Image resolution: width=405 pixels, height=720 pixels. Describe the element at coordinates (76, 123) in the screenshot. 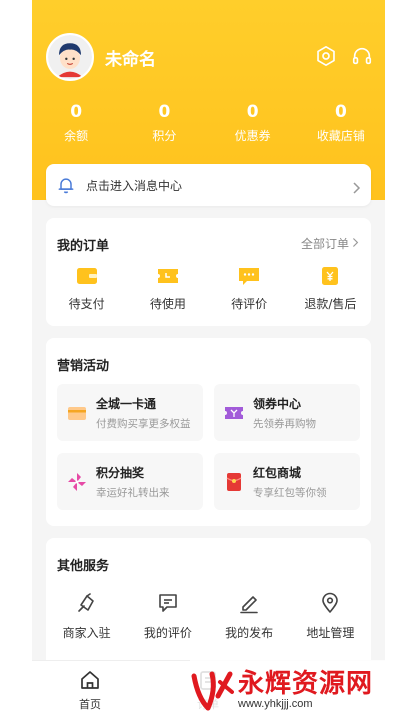

I see `stat-balance: 0 余额` at that location.